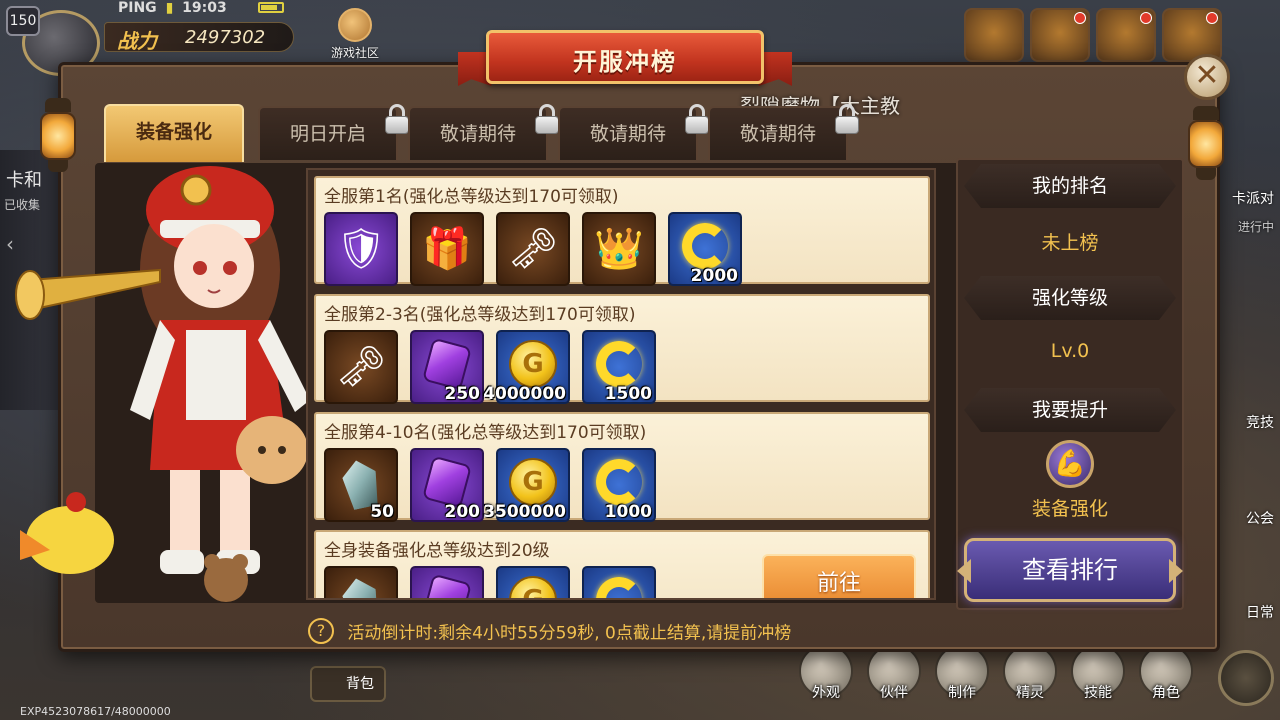  Describe the element at coordinates (485, 433) in the screenshot. I see `tier-title: 全服第4-10名(强化总等级达到170可领取)` at that location.